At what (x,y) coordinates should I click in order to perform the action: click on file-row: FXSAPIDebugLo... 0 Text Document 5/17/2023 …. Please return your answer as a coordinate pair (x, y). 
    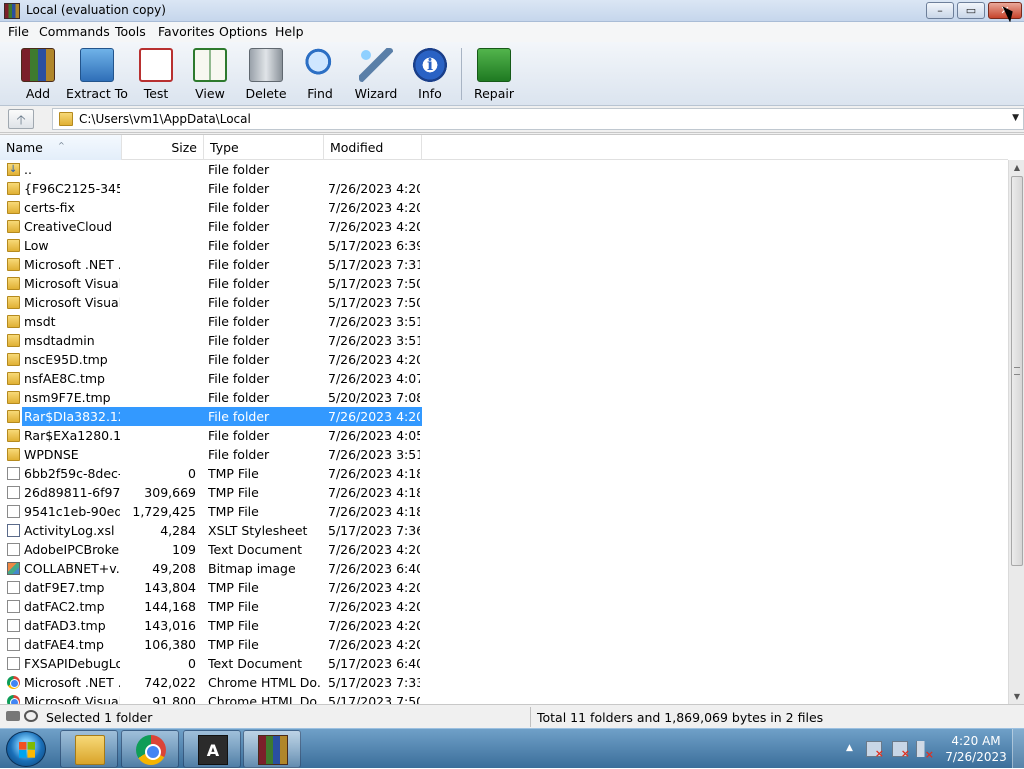
    Looking at the image, I should click on (504, 663).